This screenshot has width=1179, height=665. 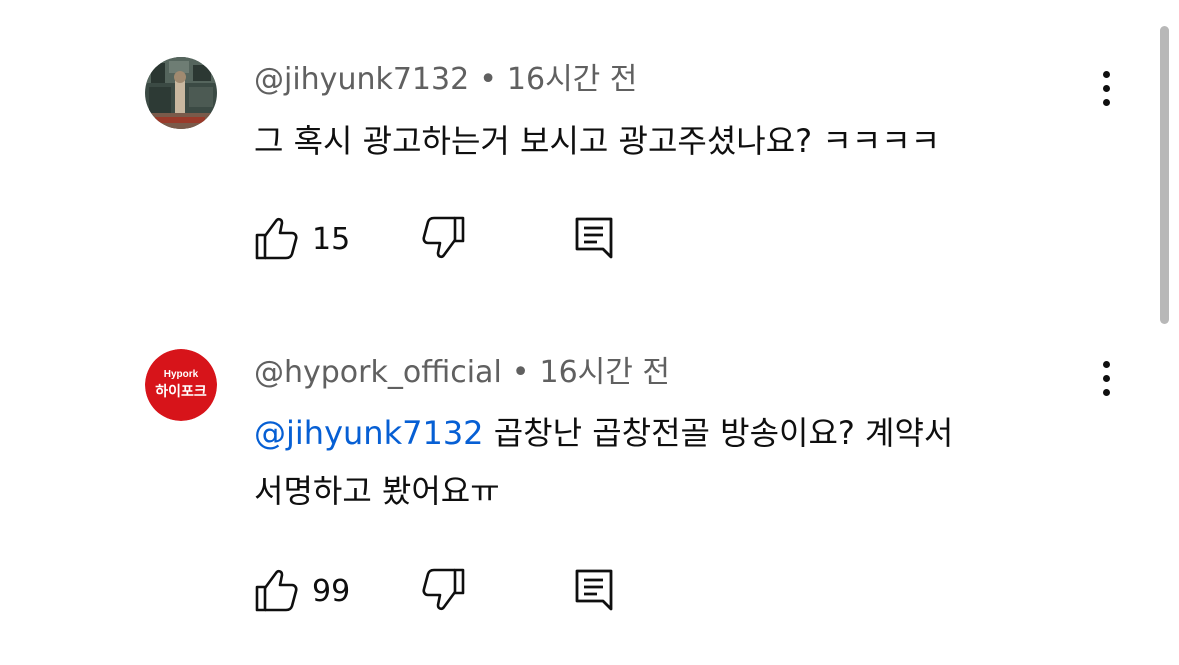 I want to click on comment-text-line: 서명하고 봤어요ㅠ, so click(x=377, y=491).